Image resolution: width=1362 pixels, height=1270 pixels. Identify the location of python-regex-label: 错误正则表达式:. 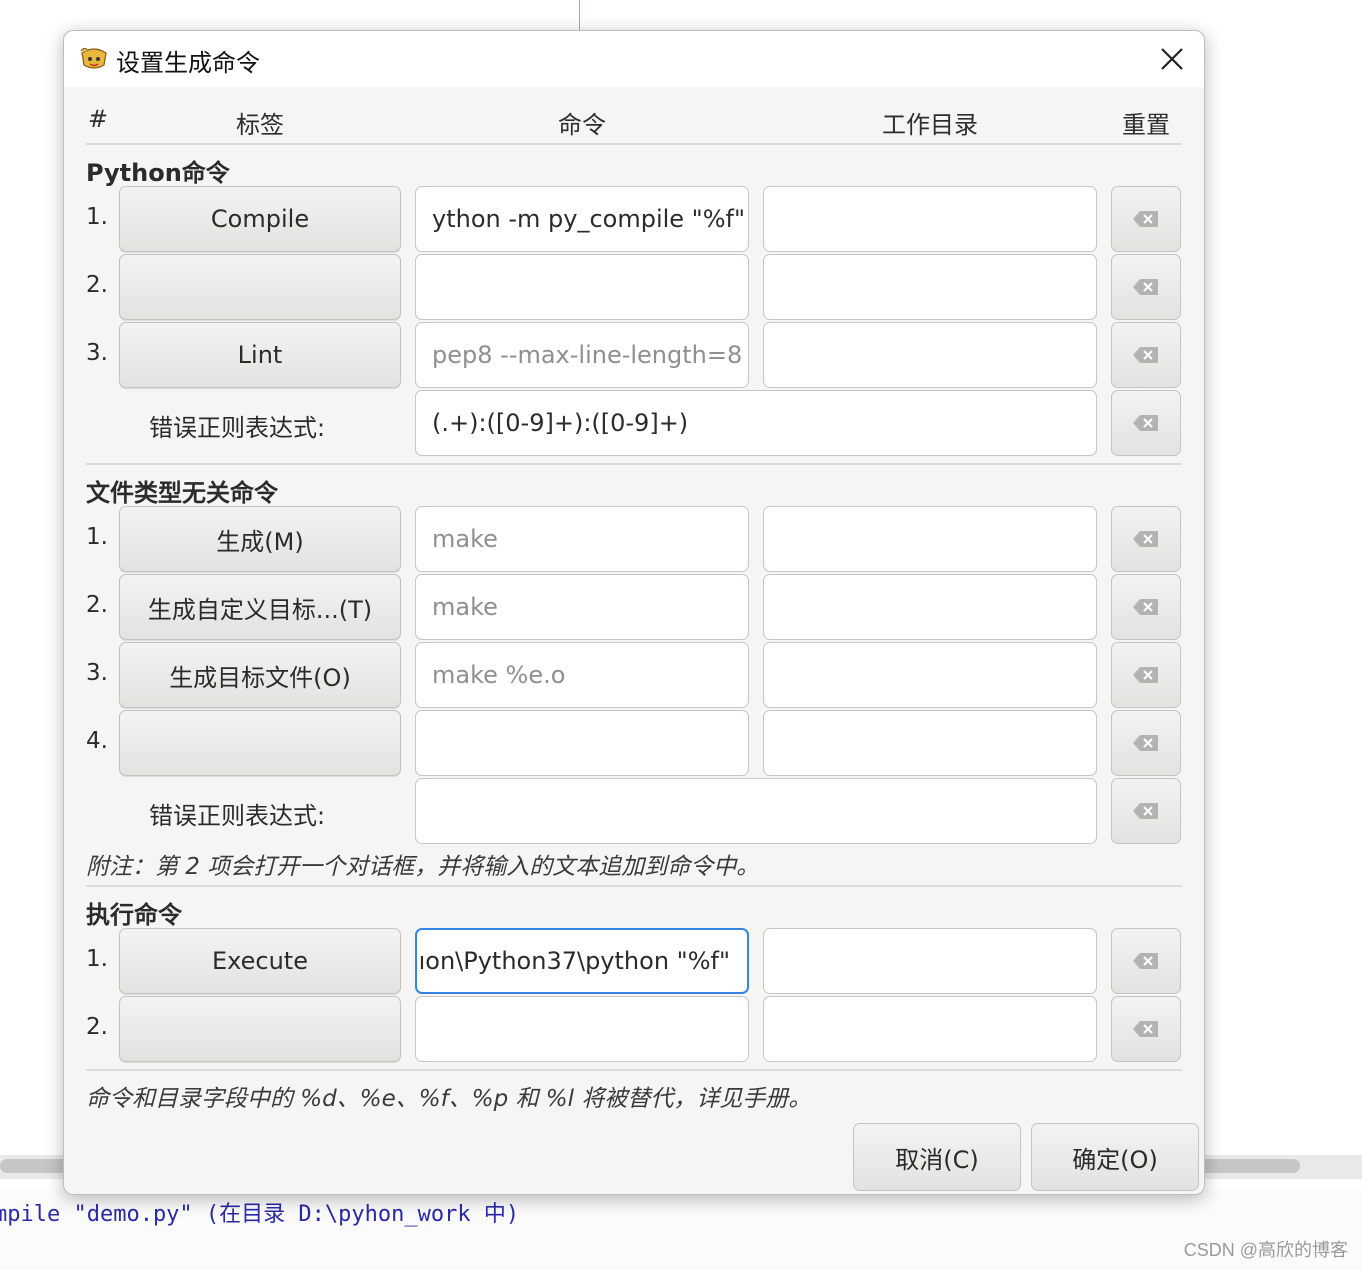
(237, 428).